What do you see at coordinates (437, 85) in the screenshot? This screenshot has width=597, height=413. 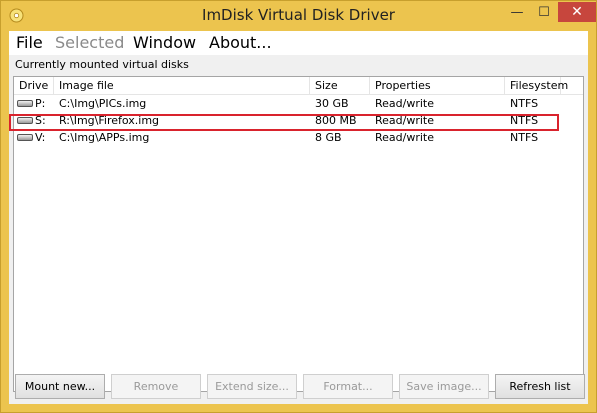 I see `column-properties: Properties` at bounding box center [437, 85].